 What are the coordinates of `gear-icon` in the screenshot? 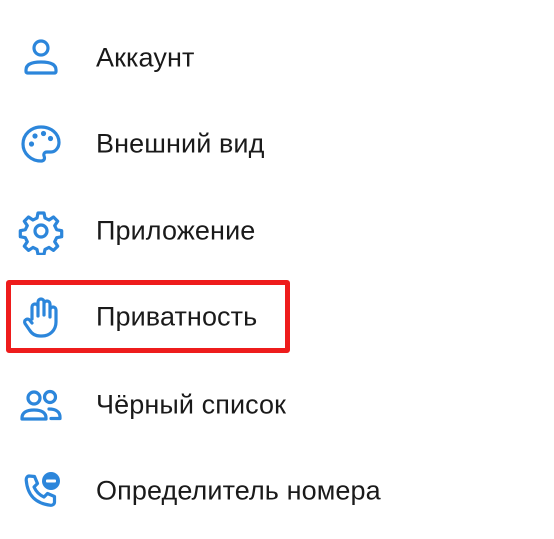 It's located at (41, 231).